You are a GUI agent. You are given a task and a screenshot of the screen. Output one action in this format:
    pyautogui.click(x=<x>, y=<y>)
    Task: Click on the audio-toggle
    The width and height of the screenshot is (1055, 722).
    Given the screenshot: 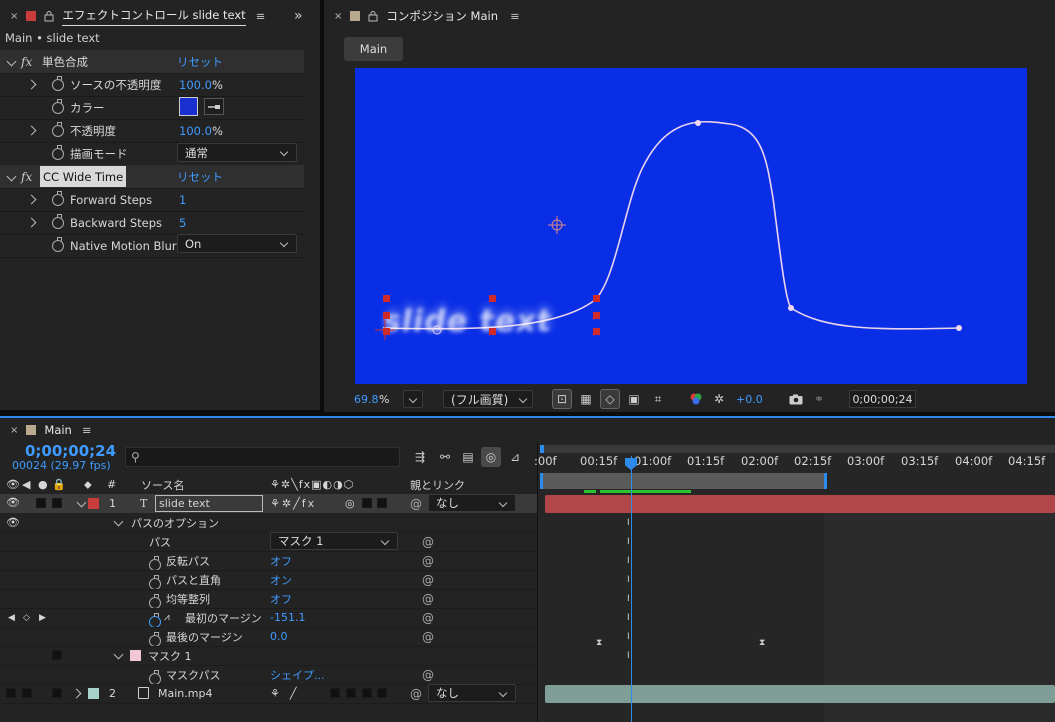 What is the action you would take?
    pyautogui.click(x=27, y=693)
    